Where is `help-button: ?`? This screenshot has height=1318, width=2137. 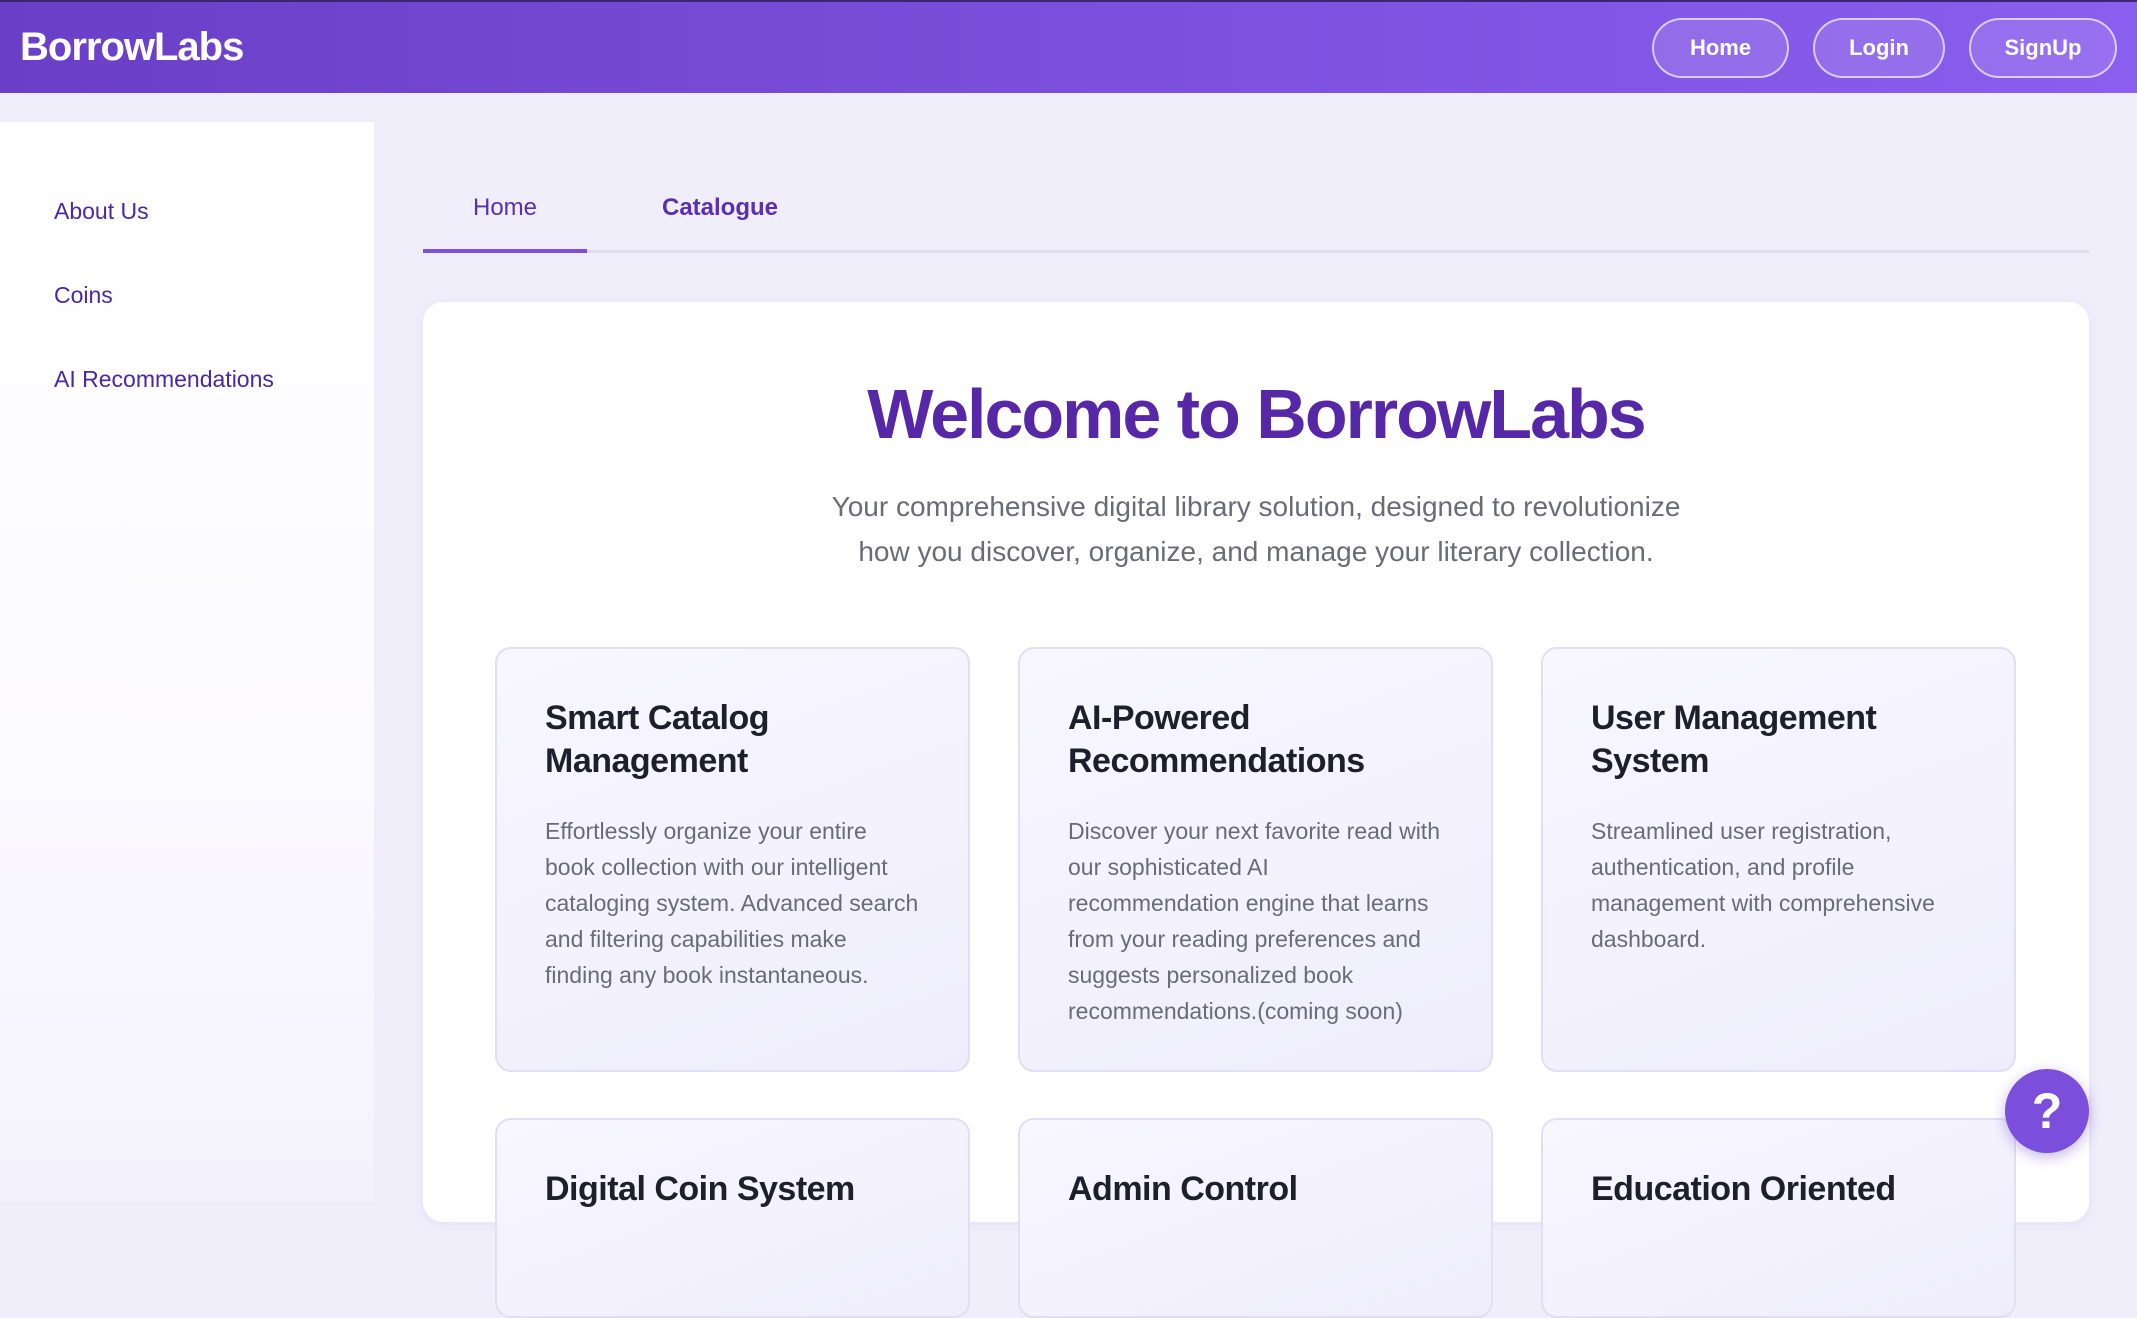
help-button: ? is located at coordinates (2047, 1111).